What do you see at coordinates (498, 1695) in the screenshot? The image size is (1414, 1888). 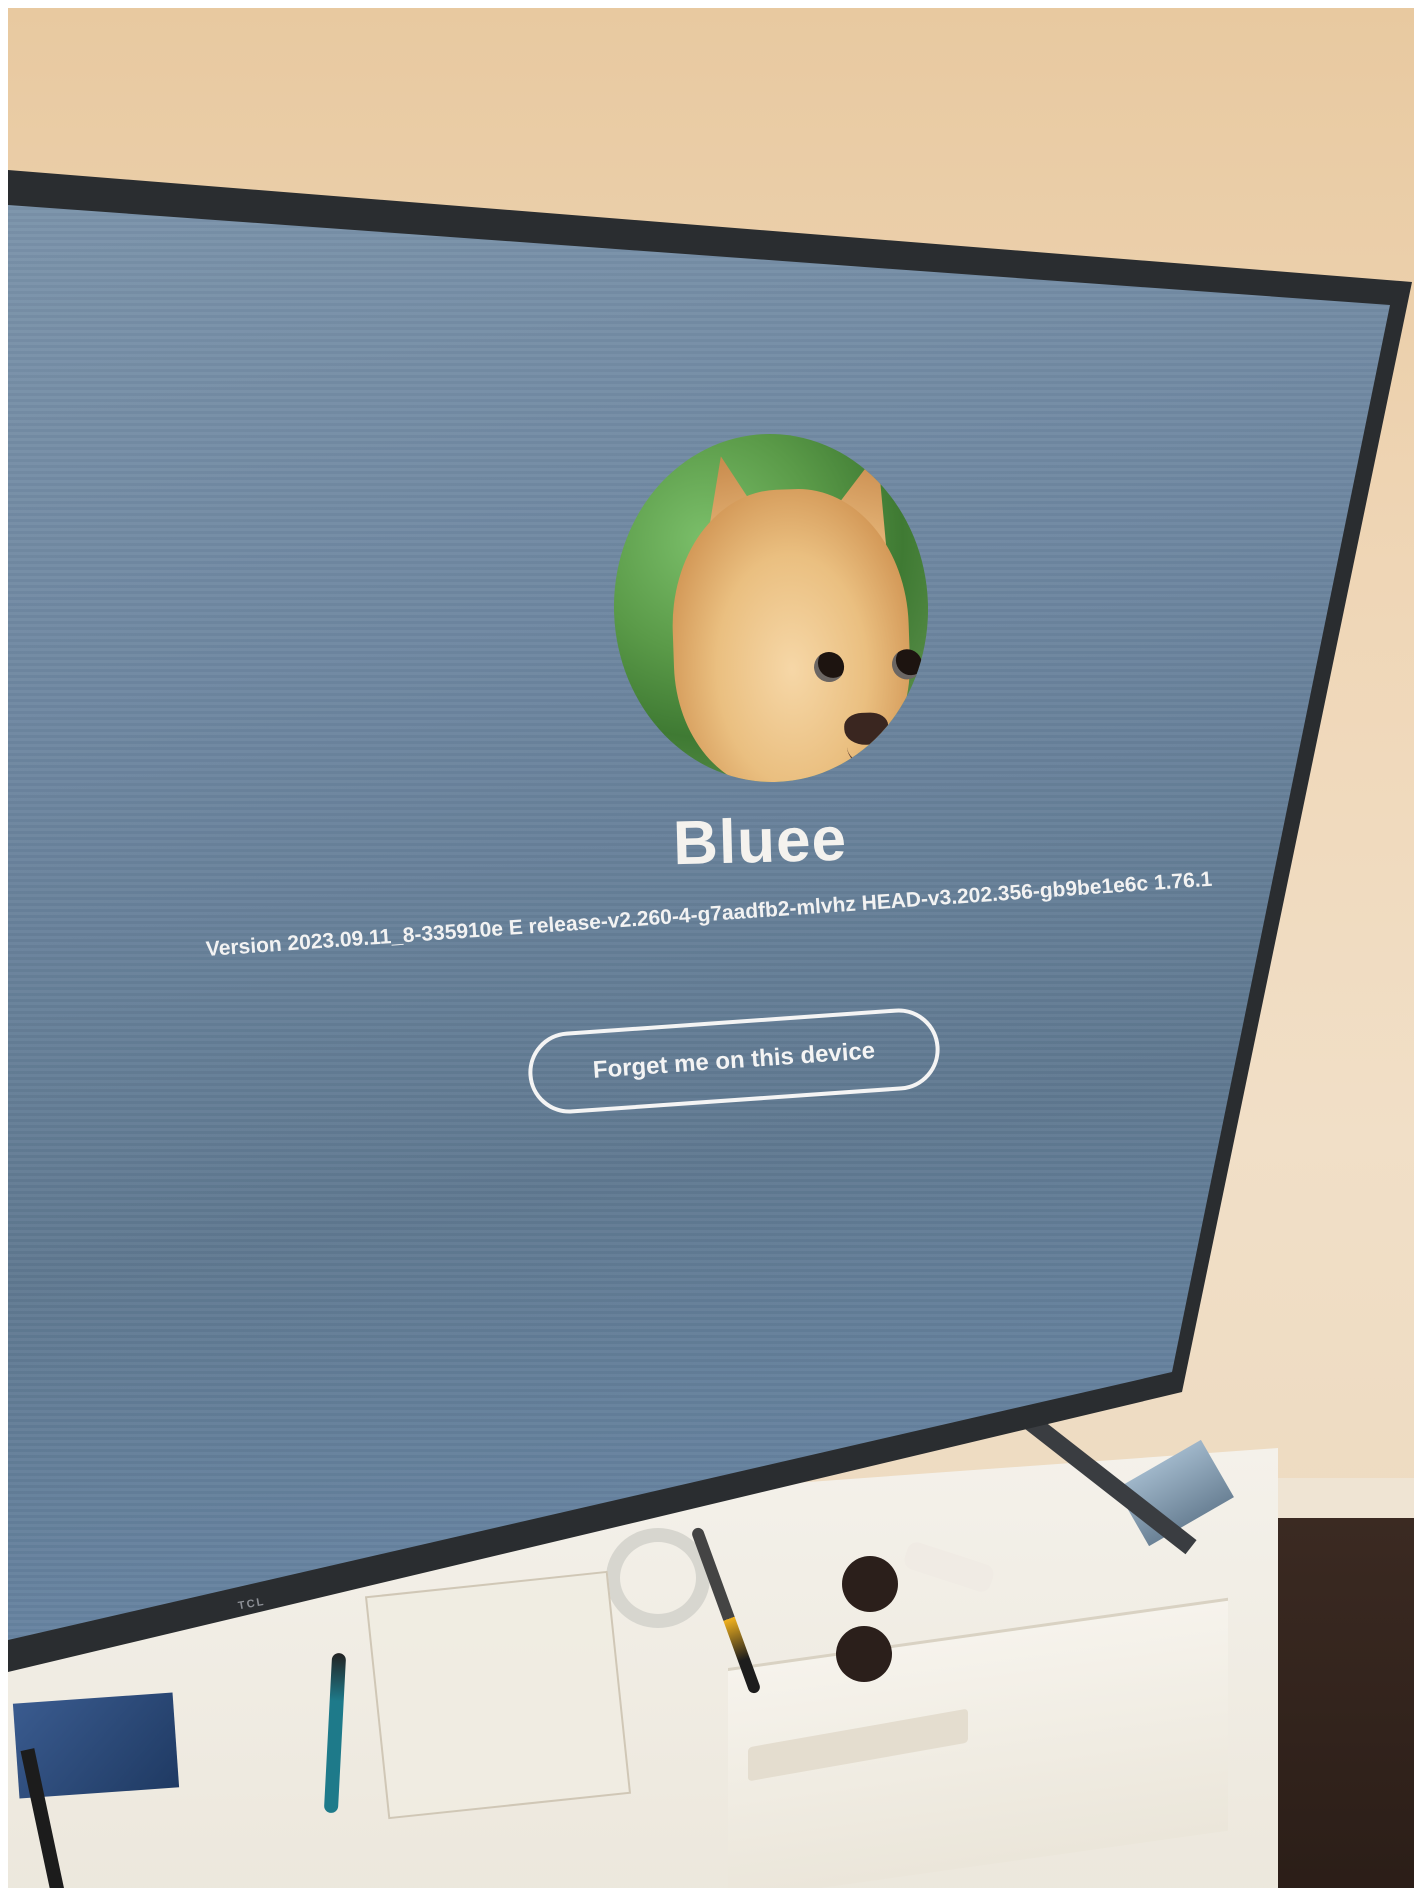 I see `plastic-bag` at bounding box center [498, 1695].